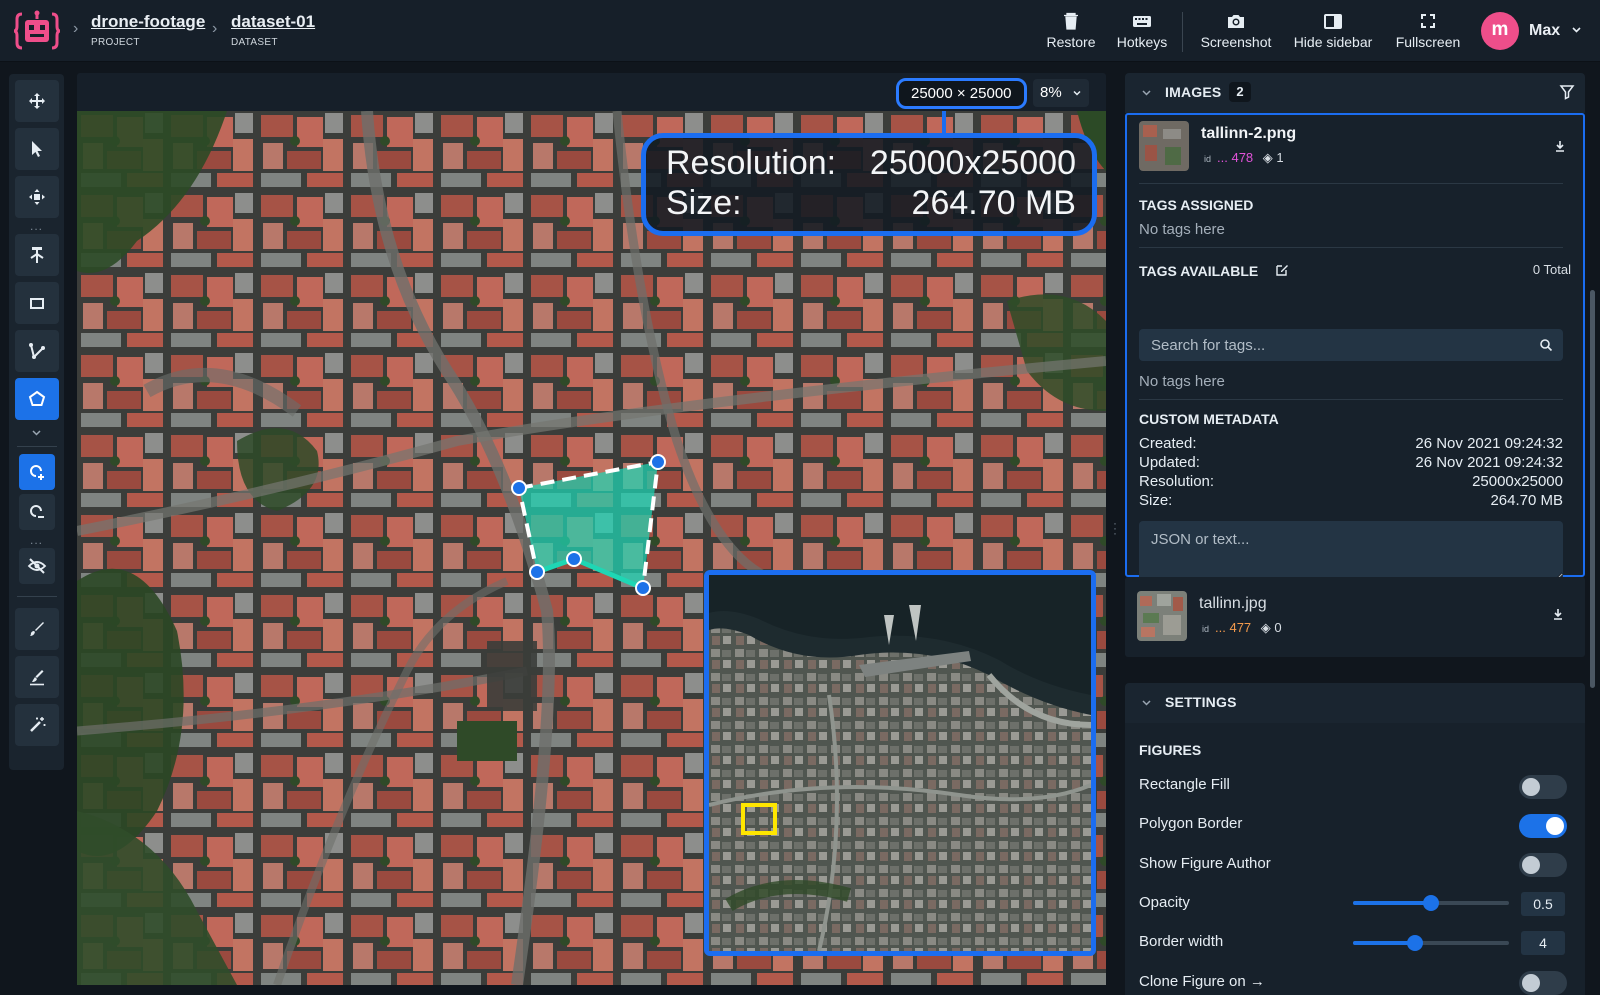 Image resolution: width=1600 pixels, height=995 pixels. I want to click on tag-search, so click(1351, 345).